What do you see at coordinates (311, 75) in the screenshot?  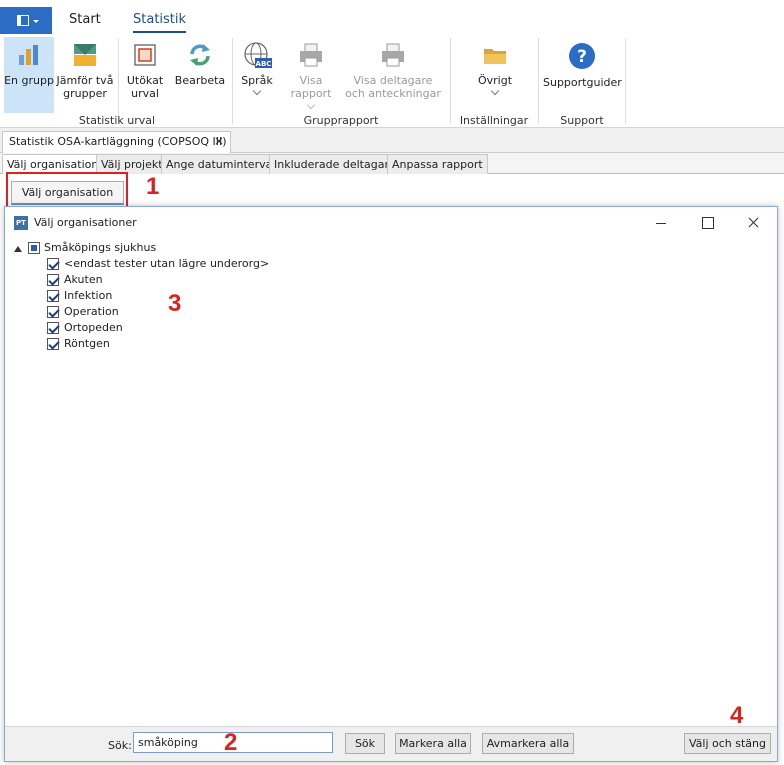 I see `show-report-button: Visa rapport` at bounding box center [311, 75].